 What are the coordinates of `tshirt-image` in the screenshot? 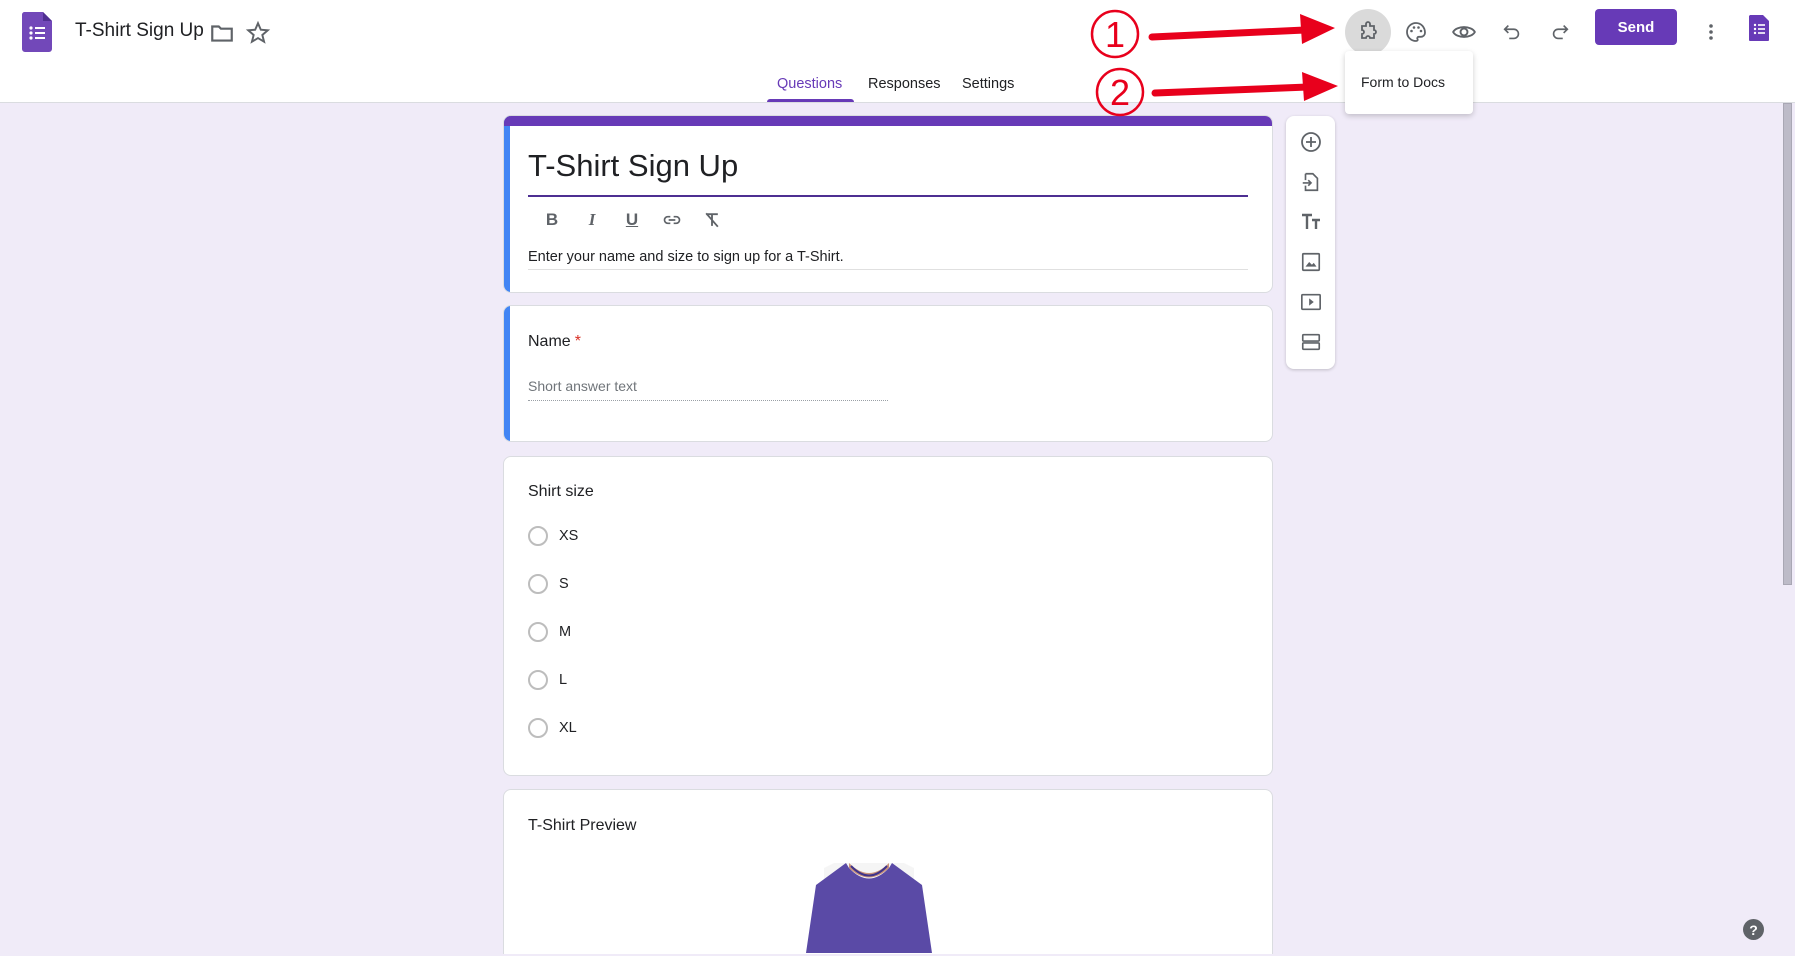 It's located at (869, 908).